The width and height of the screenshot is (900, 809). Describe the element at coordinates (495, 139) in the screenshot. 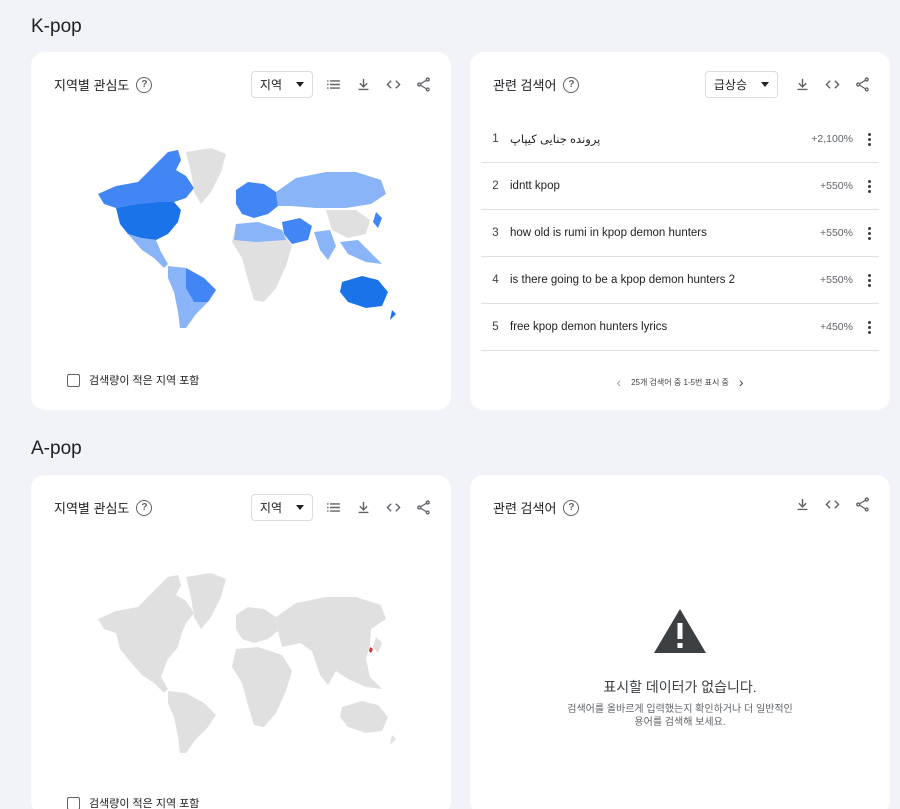

I see `rank: 1` at that location.